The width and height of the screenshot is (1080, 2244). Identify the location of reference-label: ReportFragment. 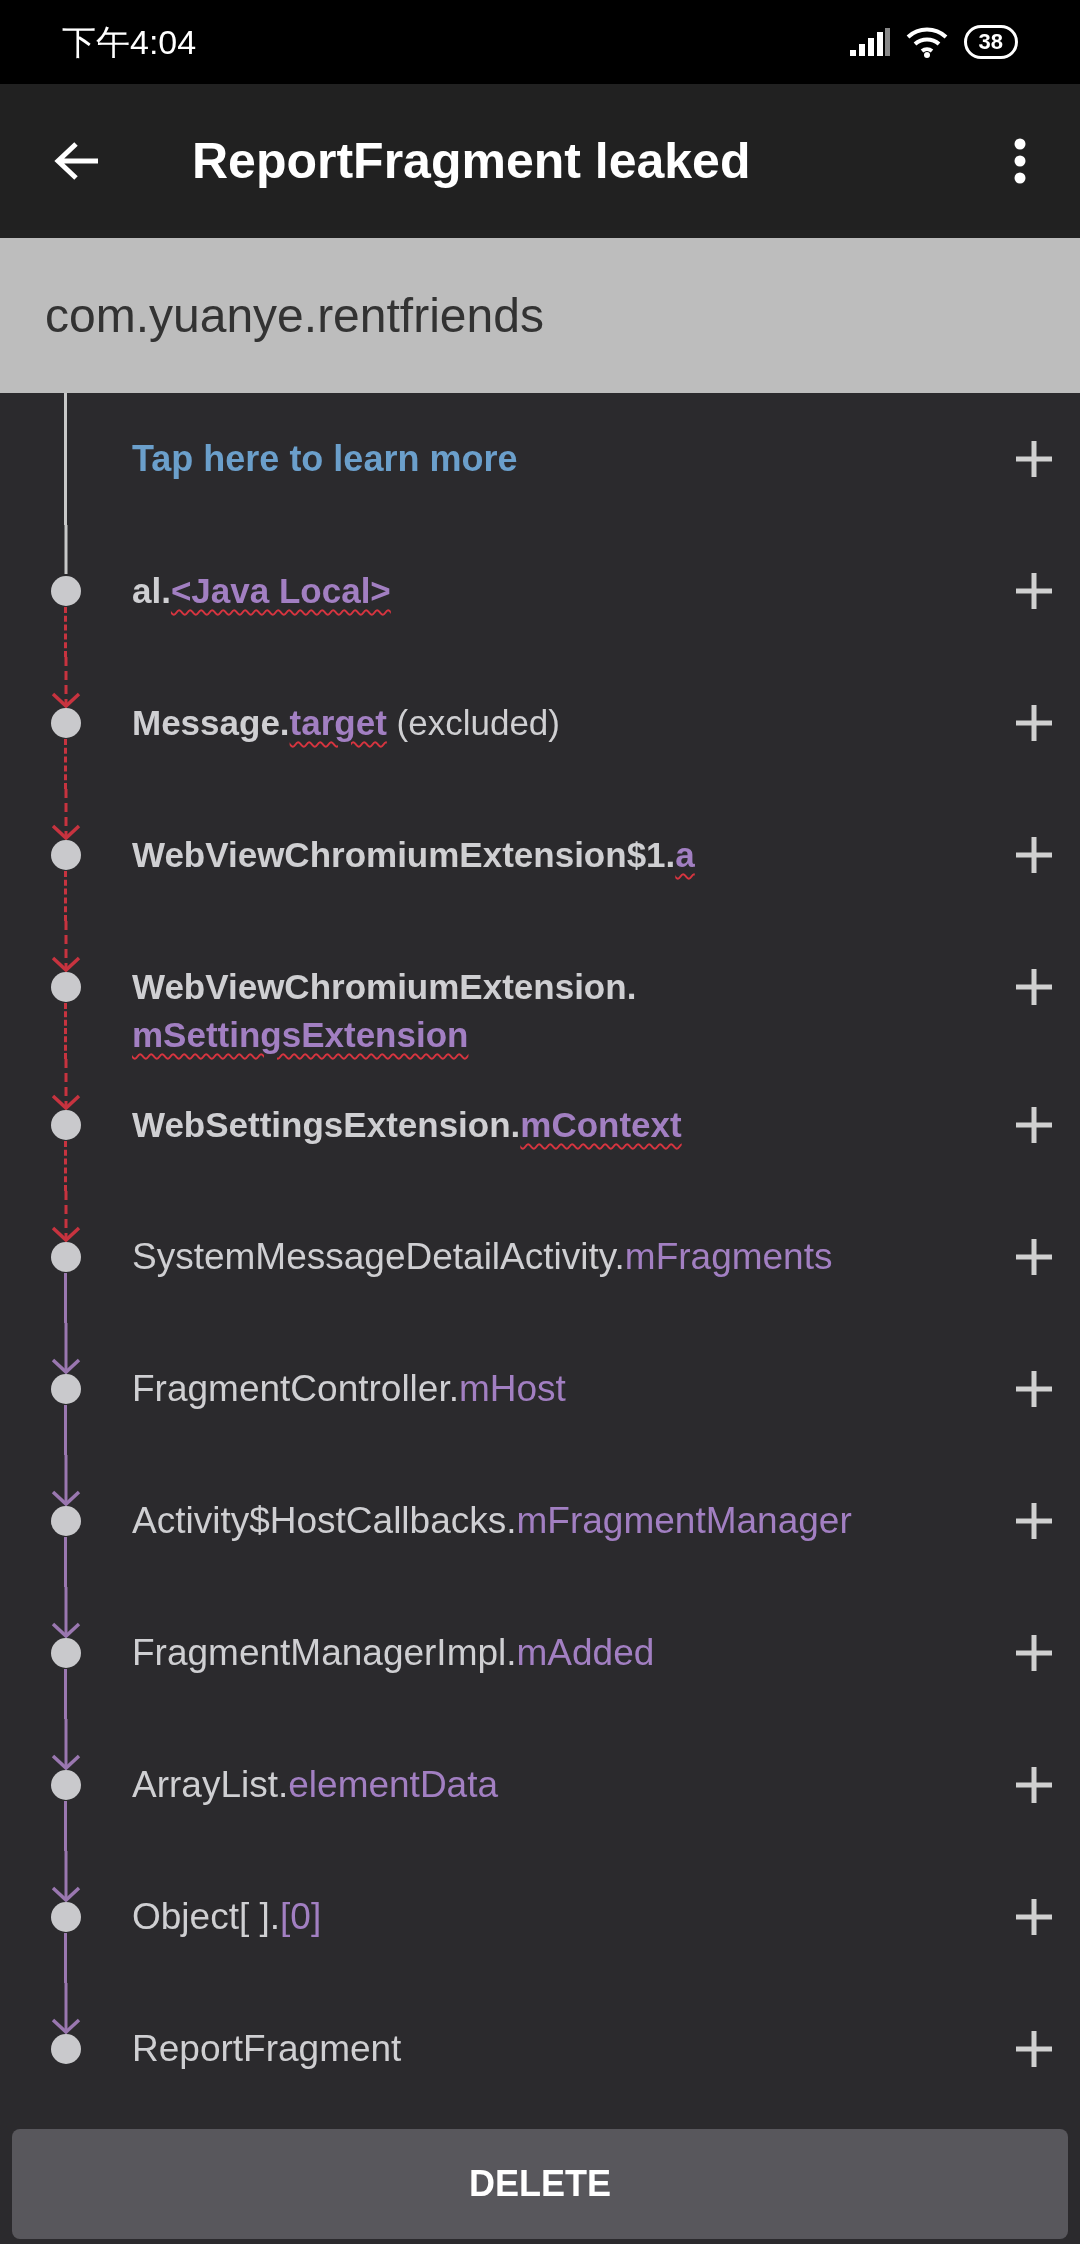
(267, 2049).